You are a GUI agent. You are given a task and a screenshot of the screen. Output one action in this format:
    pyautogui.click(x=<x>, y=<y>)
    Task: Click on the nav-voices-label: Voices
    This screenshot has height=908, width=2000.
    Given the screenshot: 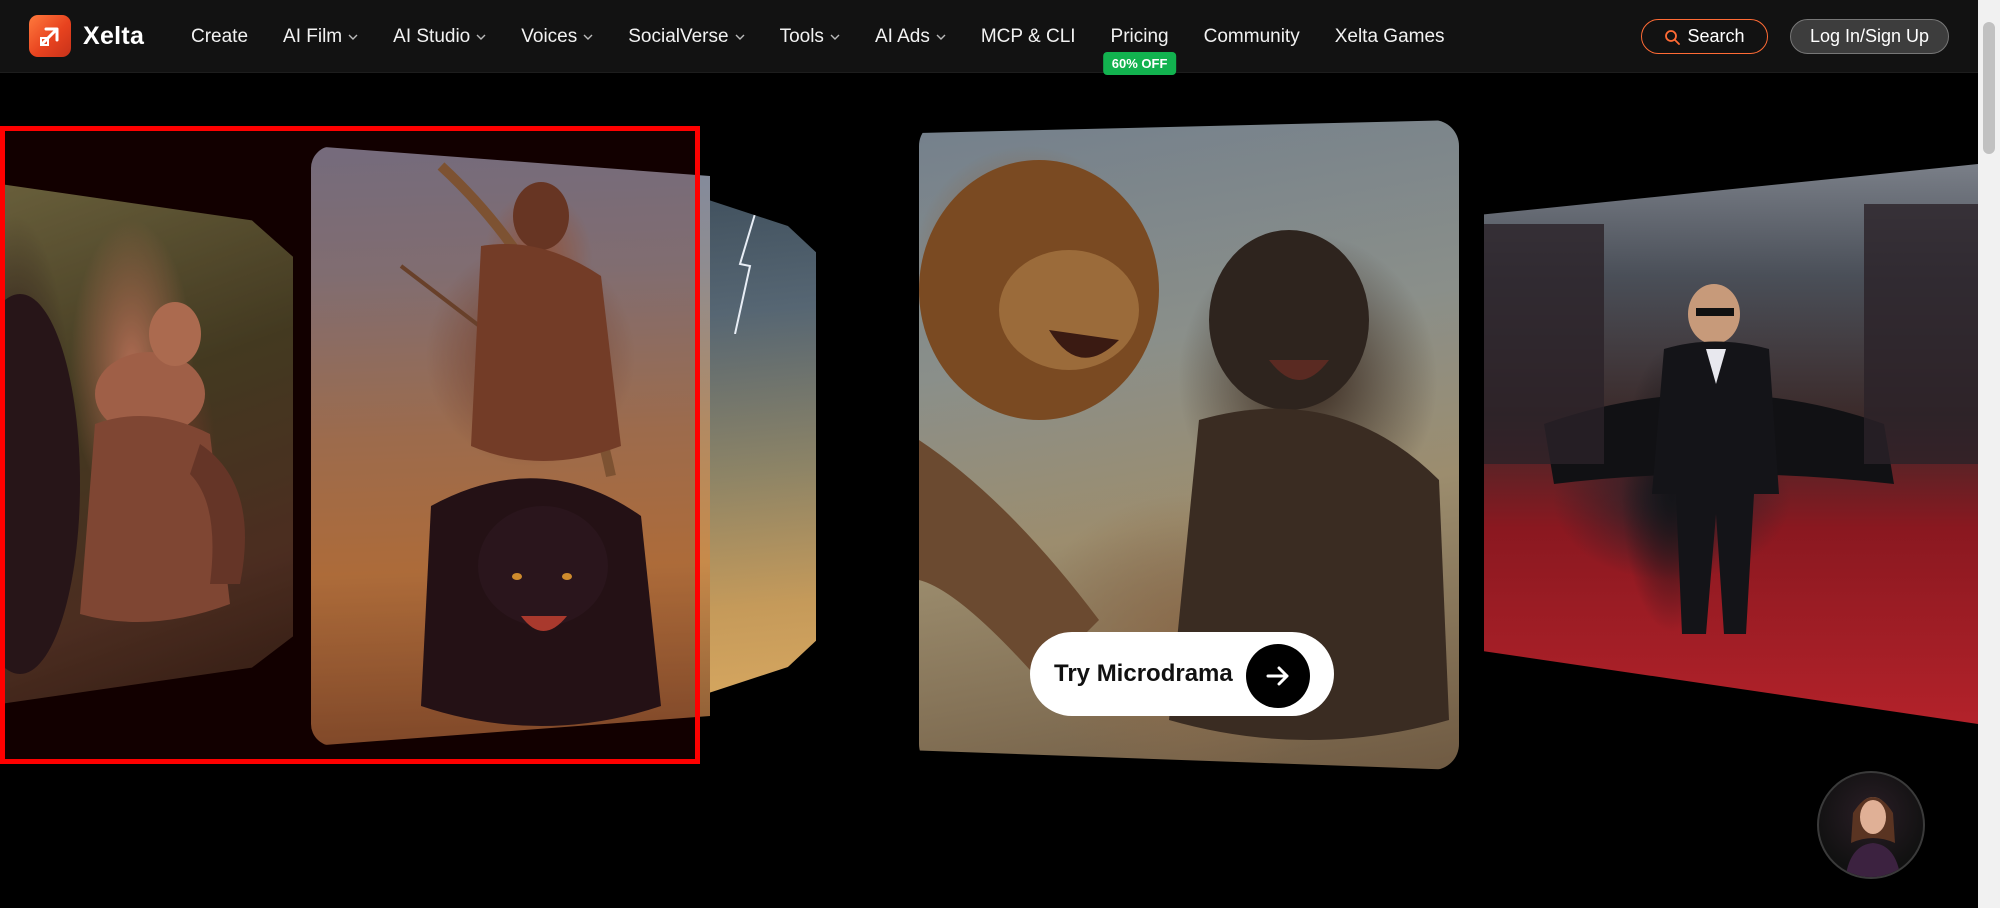 What is the action you would take?
    pyautogui.click(x=549, y=36)
    